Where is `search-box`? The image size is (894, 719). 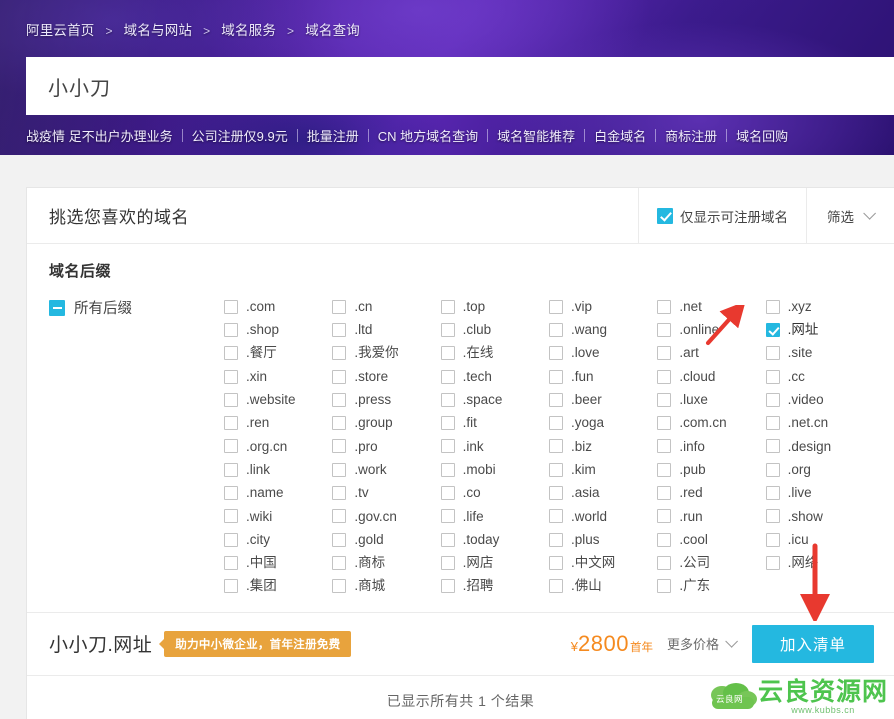
search-box is located at coordinates (460, 86).